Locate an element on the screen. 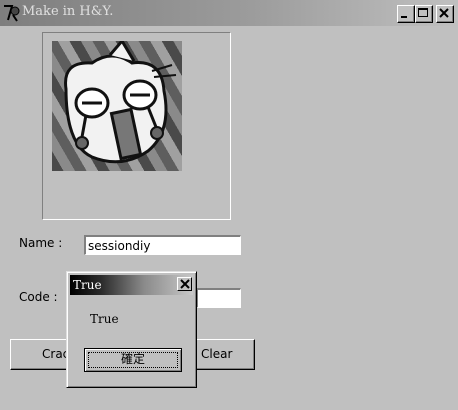 The height and width of the screenshot is (410, 458). window-title: Make in H&Y. is located at coordinates (68, 11).